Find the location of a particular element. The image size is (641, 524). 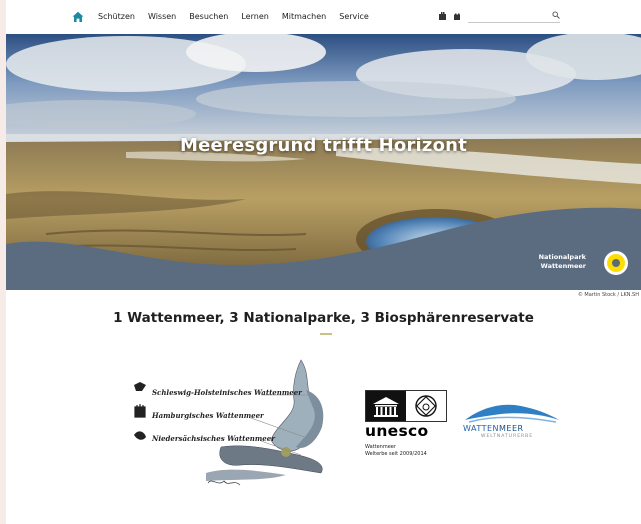

headline-divider is located at coordinates (326, 334).